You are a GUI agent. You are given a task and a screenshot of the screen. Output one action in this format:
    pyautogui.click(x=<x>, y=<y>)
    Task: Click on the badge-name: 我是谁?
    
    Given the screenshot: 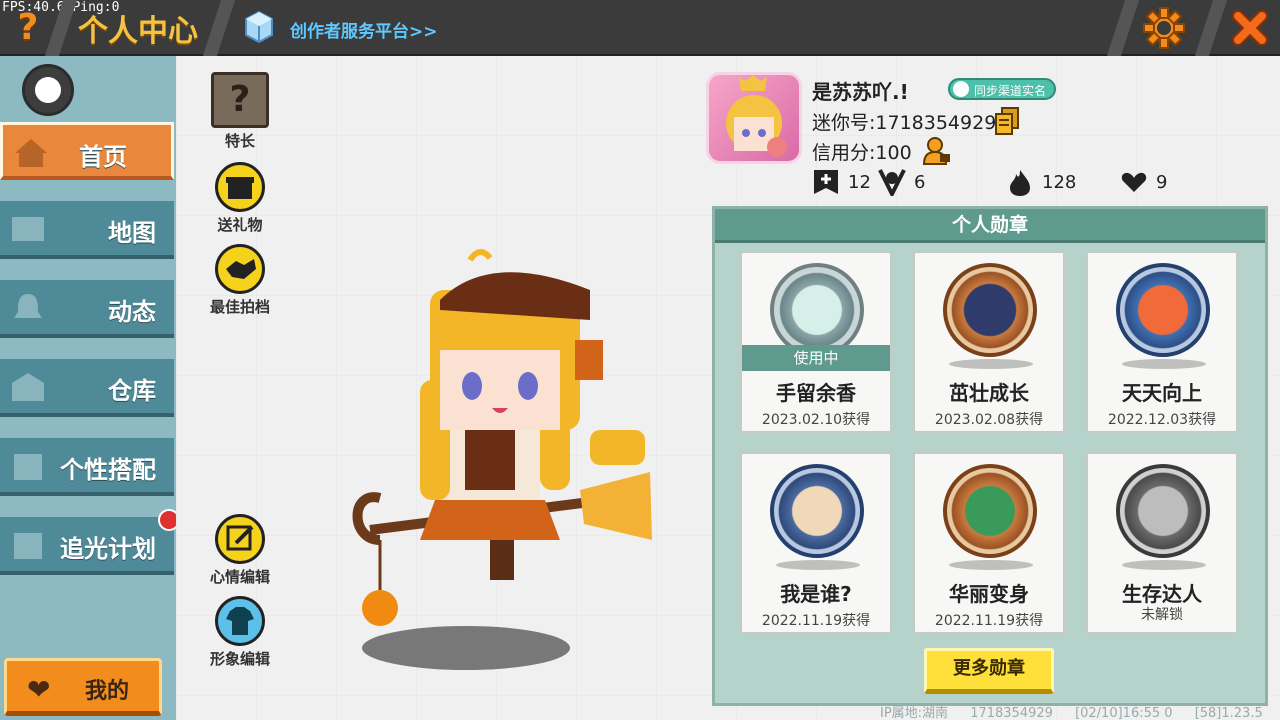 What is the action you would take?
    pyautogui.click(x=816, y=594)
    